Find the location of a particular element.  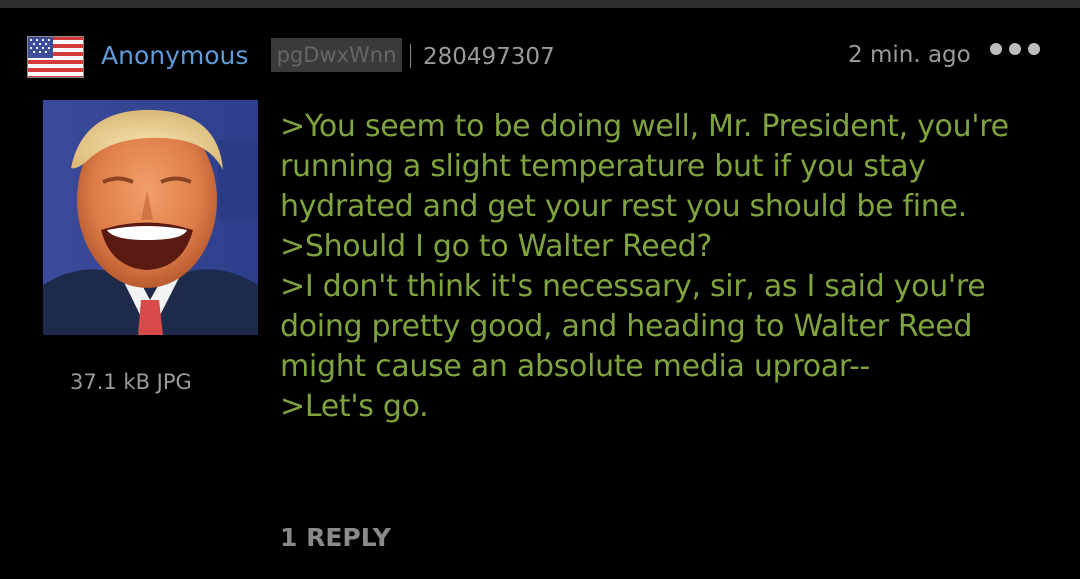

post-number: 280497307 is located at coordinates (489, 57).